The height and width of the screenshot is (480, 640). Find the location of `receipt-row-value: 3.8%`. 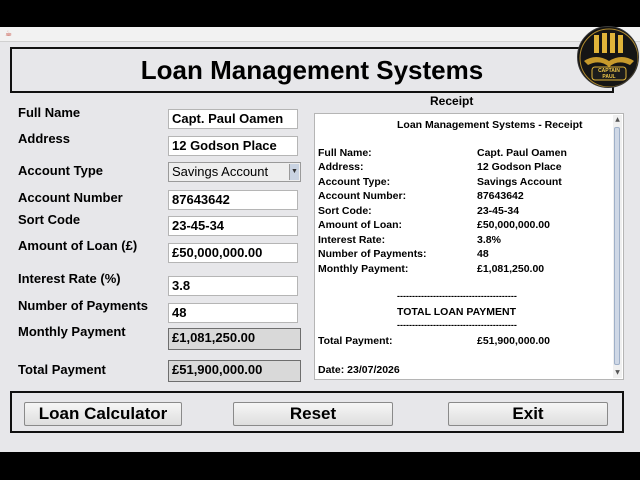

receipt-row-value: 3.8% is located at coordinates (489, 240).